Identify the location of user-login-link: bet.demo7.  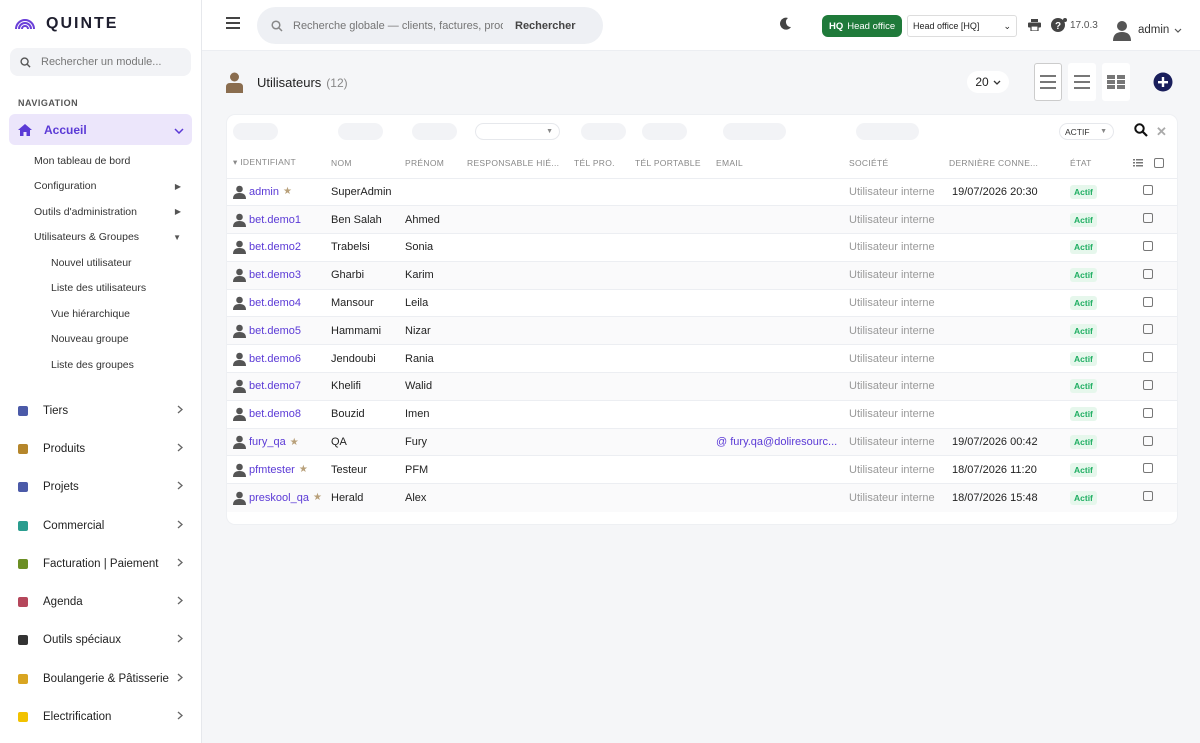
(282, 386).